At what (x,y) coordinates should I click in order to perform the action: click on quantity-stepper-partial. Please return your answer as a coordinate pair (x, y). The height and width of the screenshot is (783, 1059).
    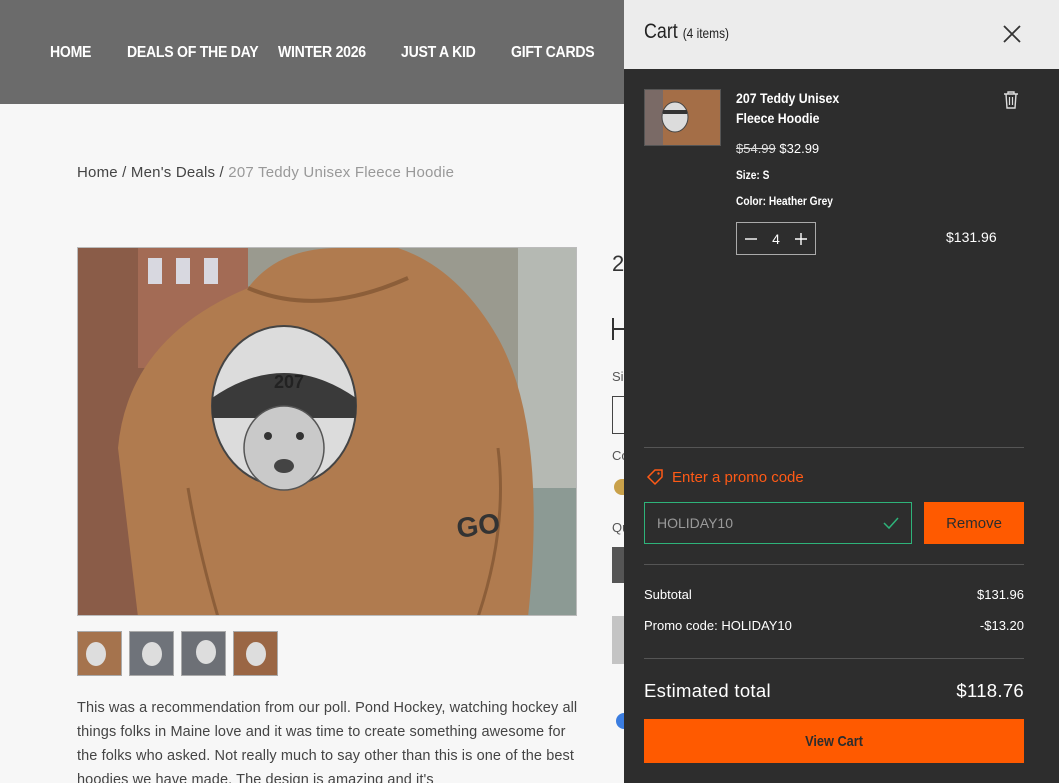
    Looking at the image, I should click on (618, 565).